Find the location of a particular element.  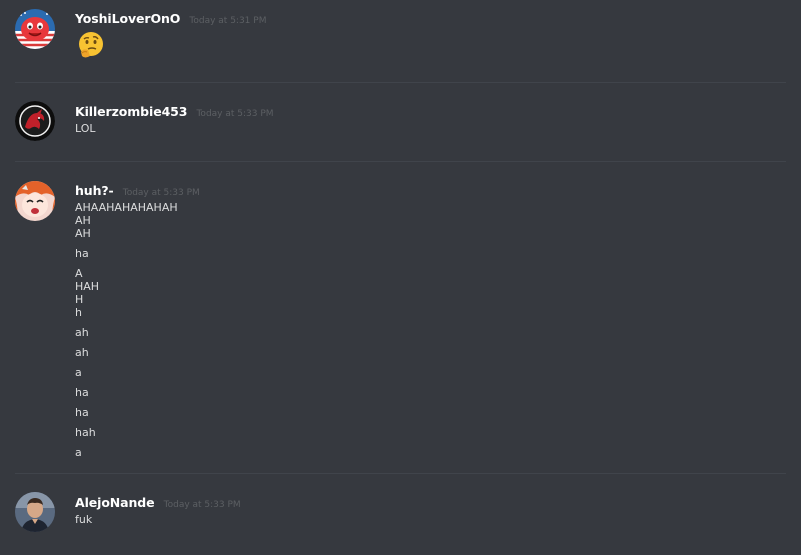

message-header: Killerzombie453 Today at 5:33 PM is located at coordinates (174, 112).